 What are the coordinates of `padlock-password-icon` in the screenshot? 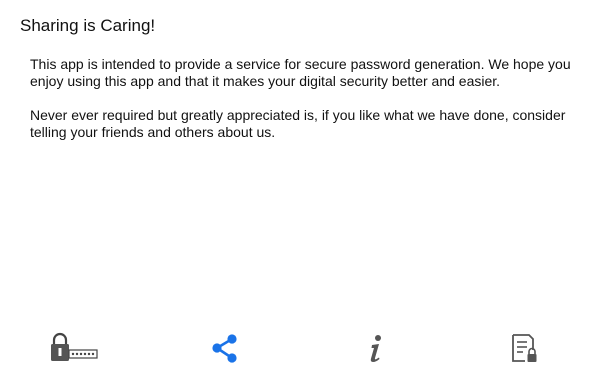 It's located at (74, 348).